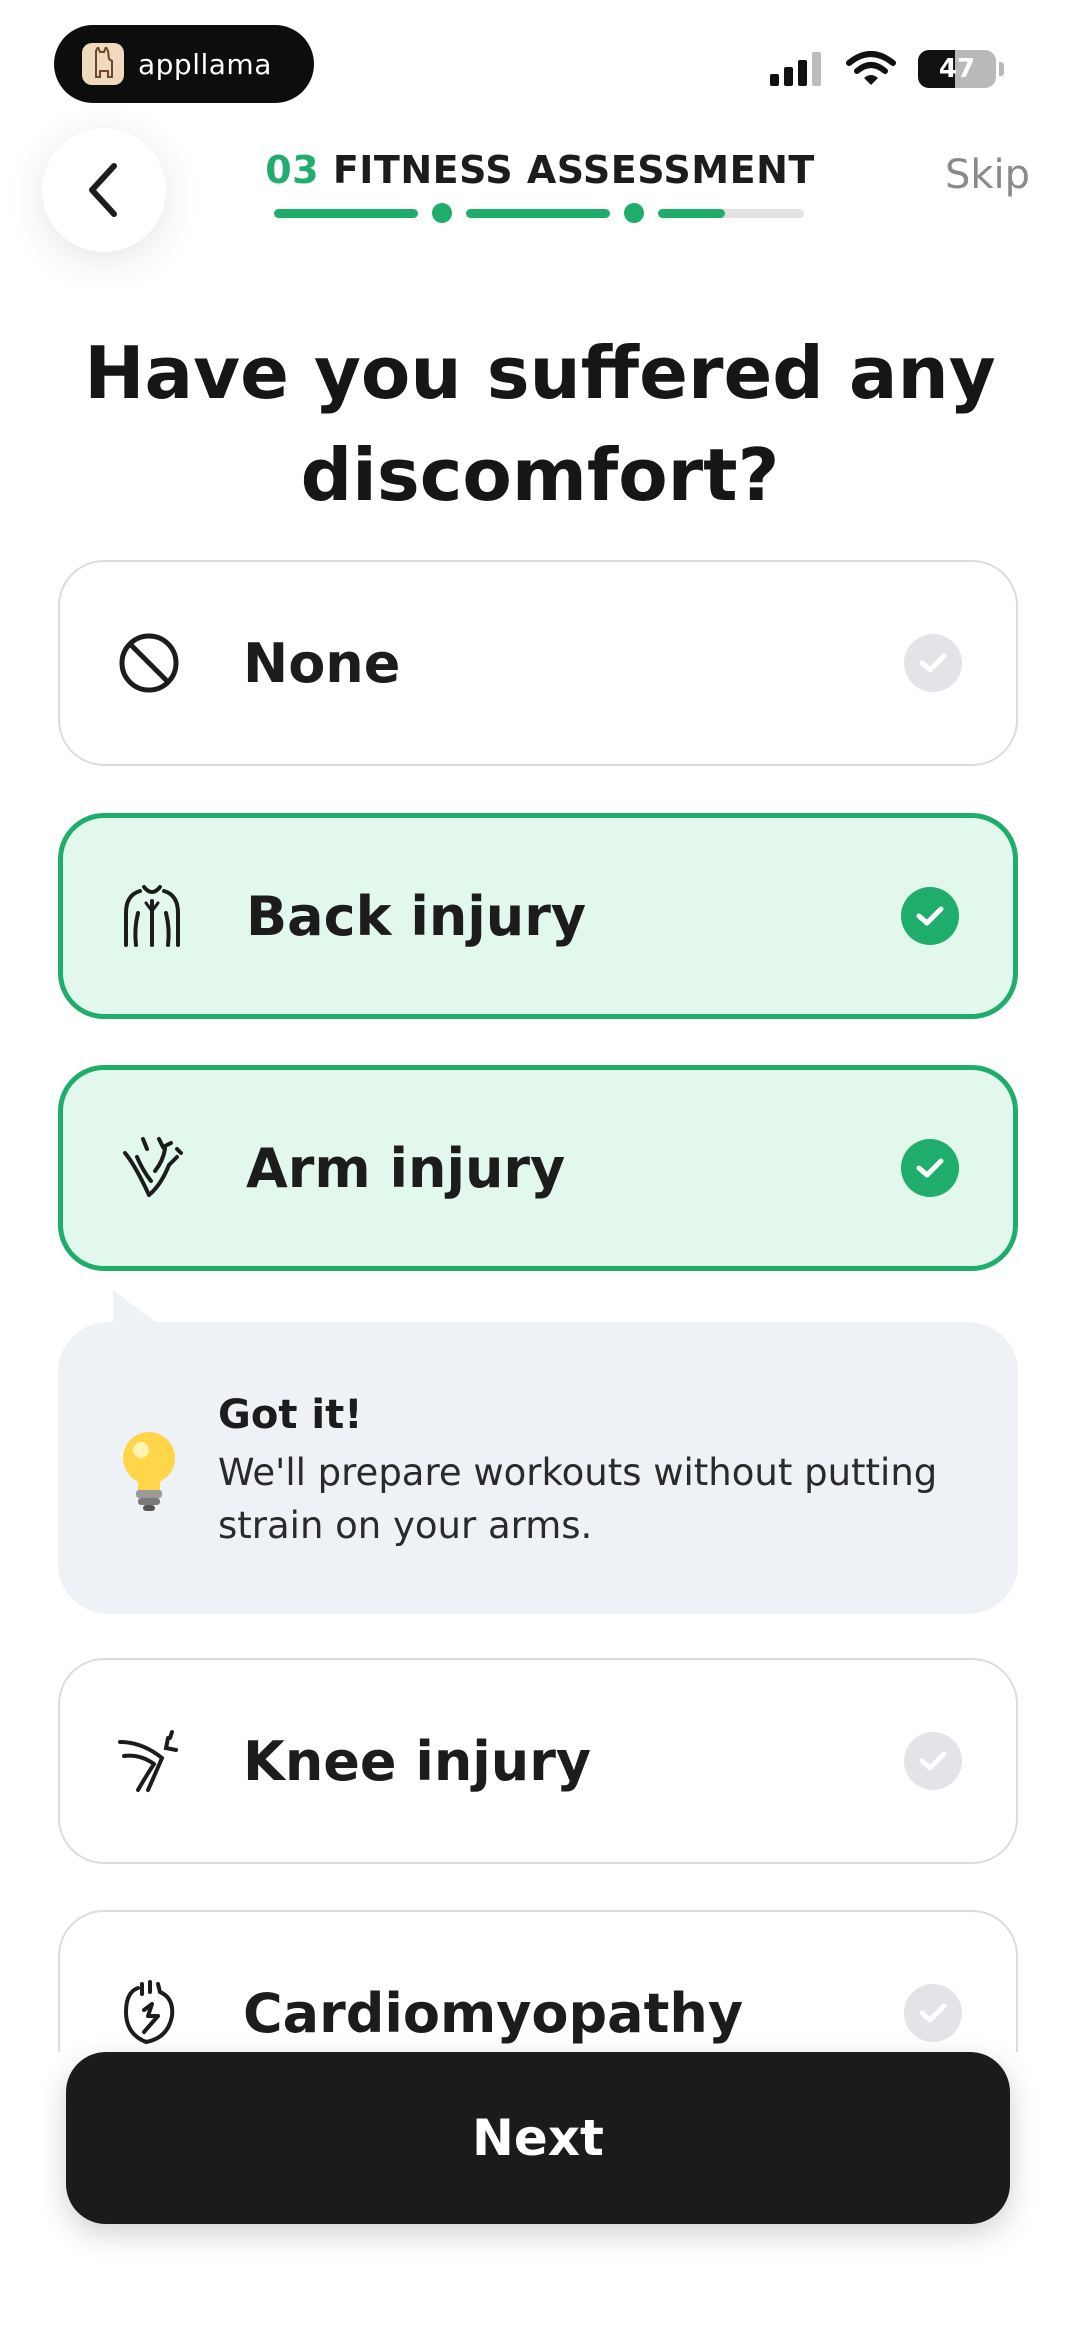  What do you see at coordinates (322, 663) in the screenshot?
I see `option-label: None` at bounding box center [322, 663].